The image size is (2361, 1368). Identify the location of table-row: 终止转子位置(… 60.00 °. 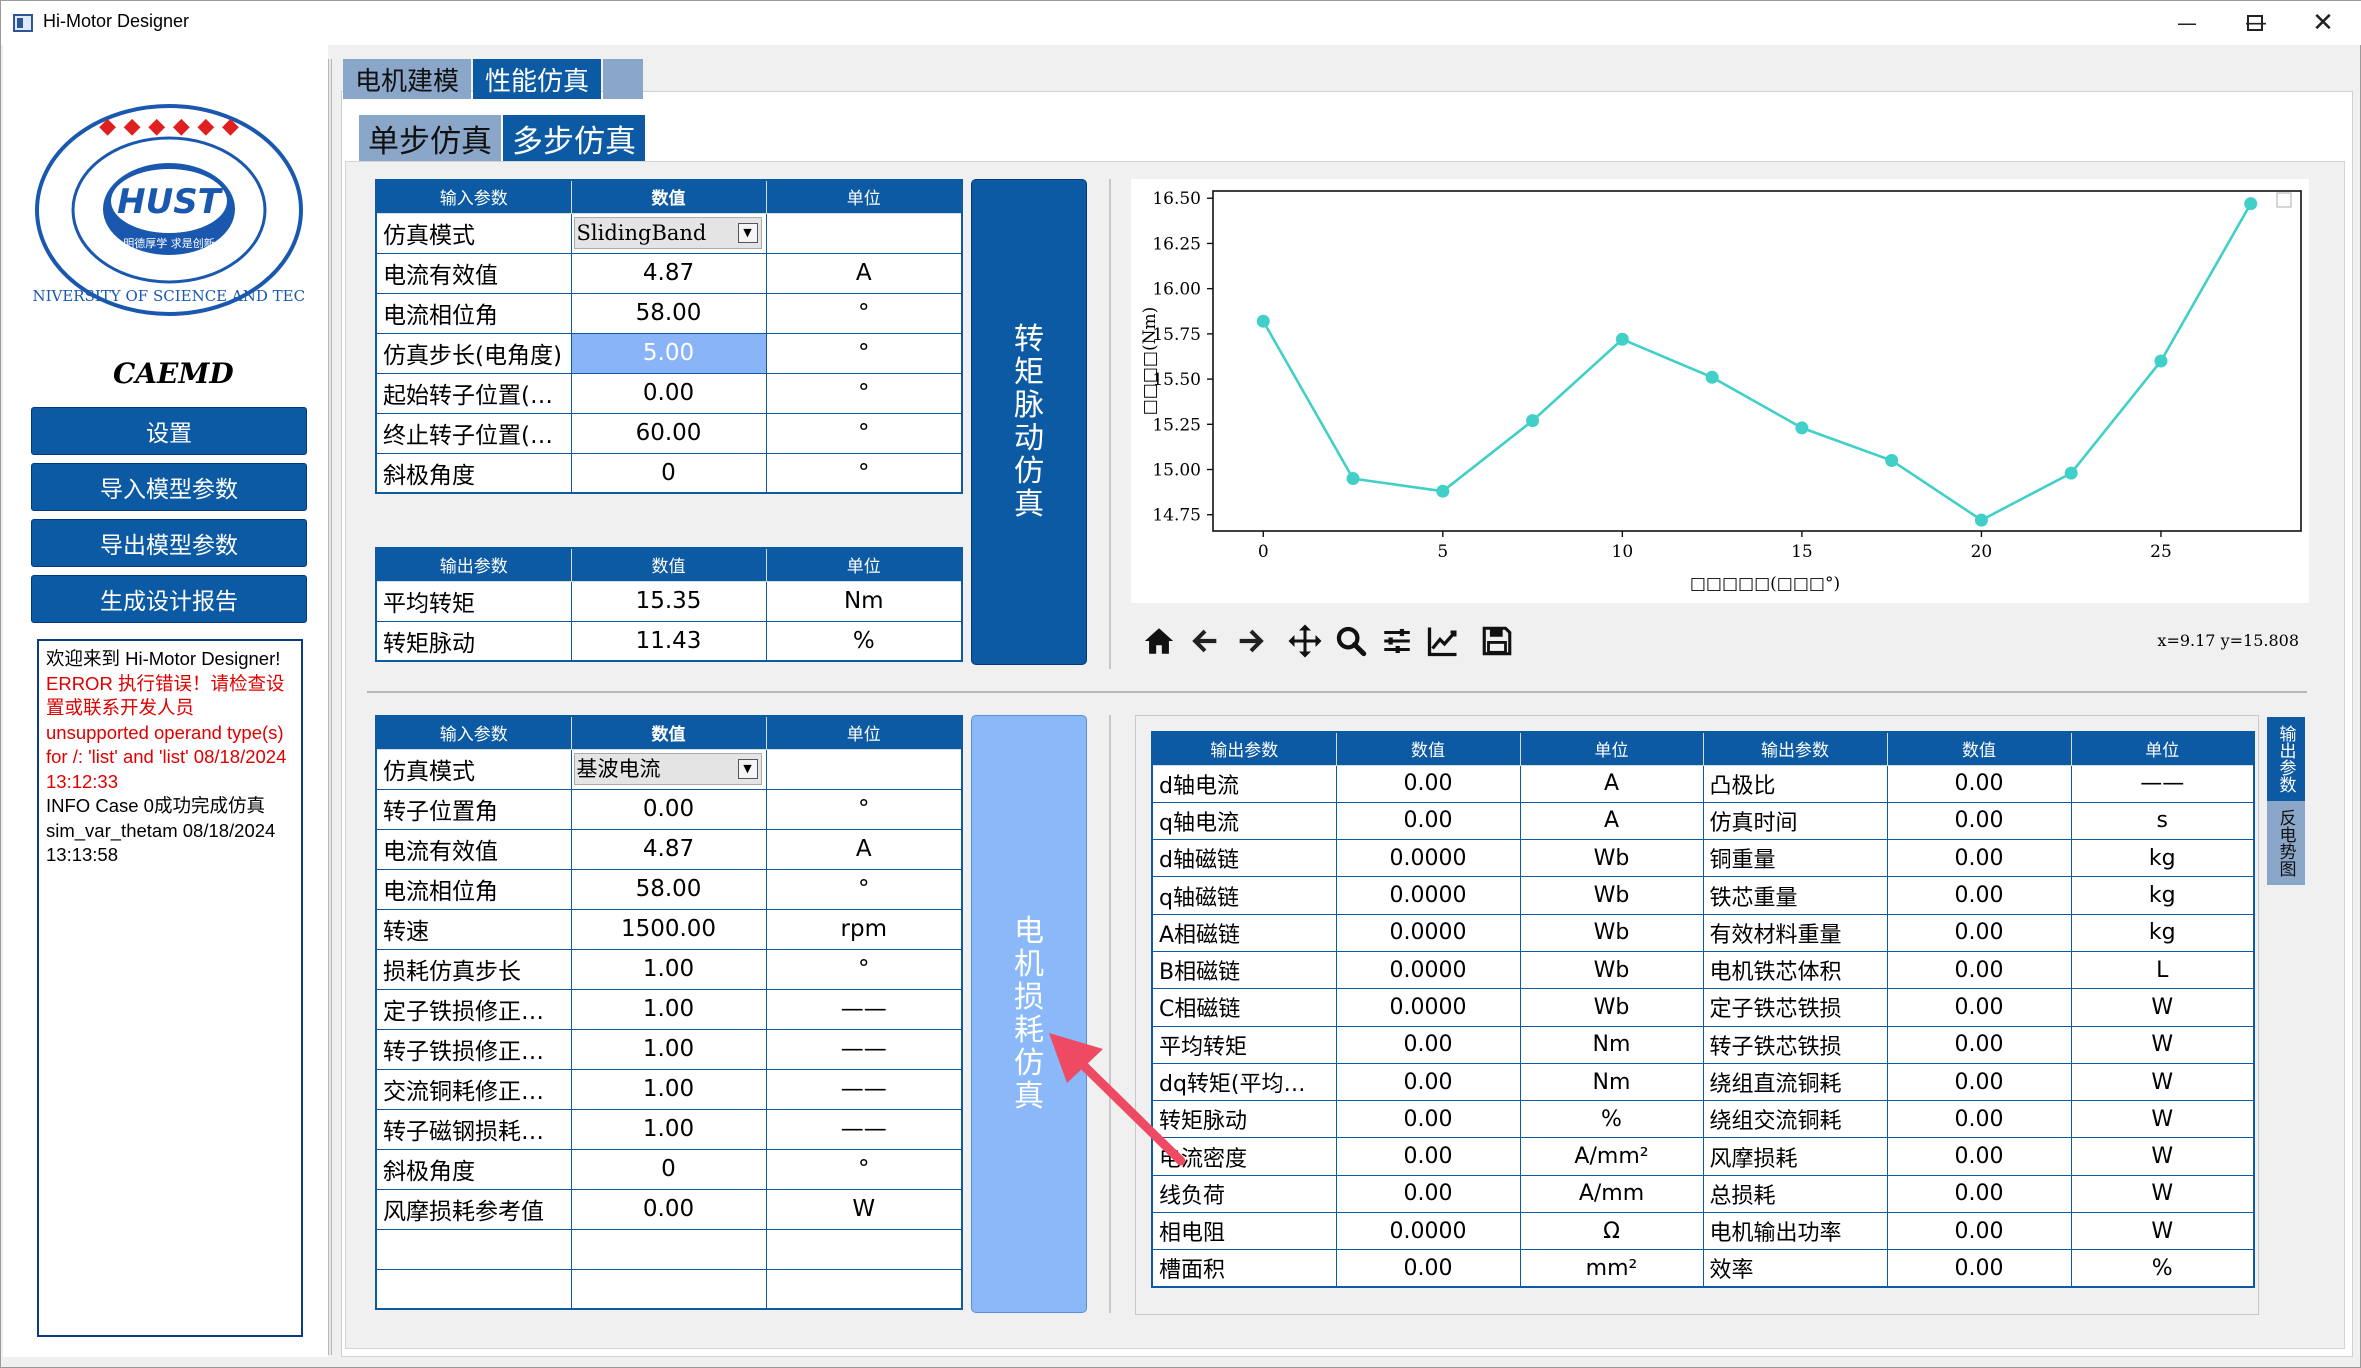
(669, 433).